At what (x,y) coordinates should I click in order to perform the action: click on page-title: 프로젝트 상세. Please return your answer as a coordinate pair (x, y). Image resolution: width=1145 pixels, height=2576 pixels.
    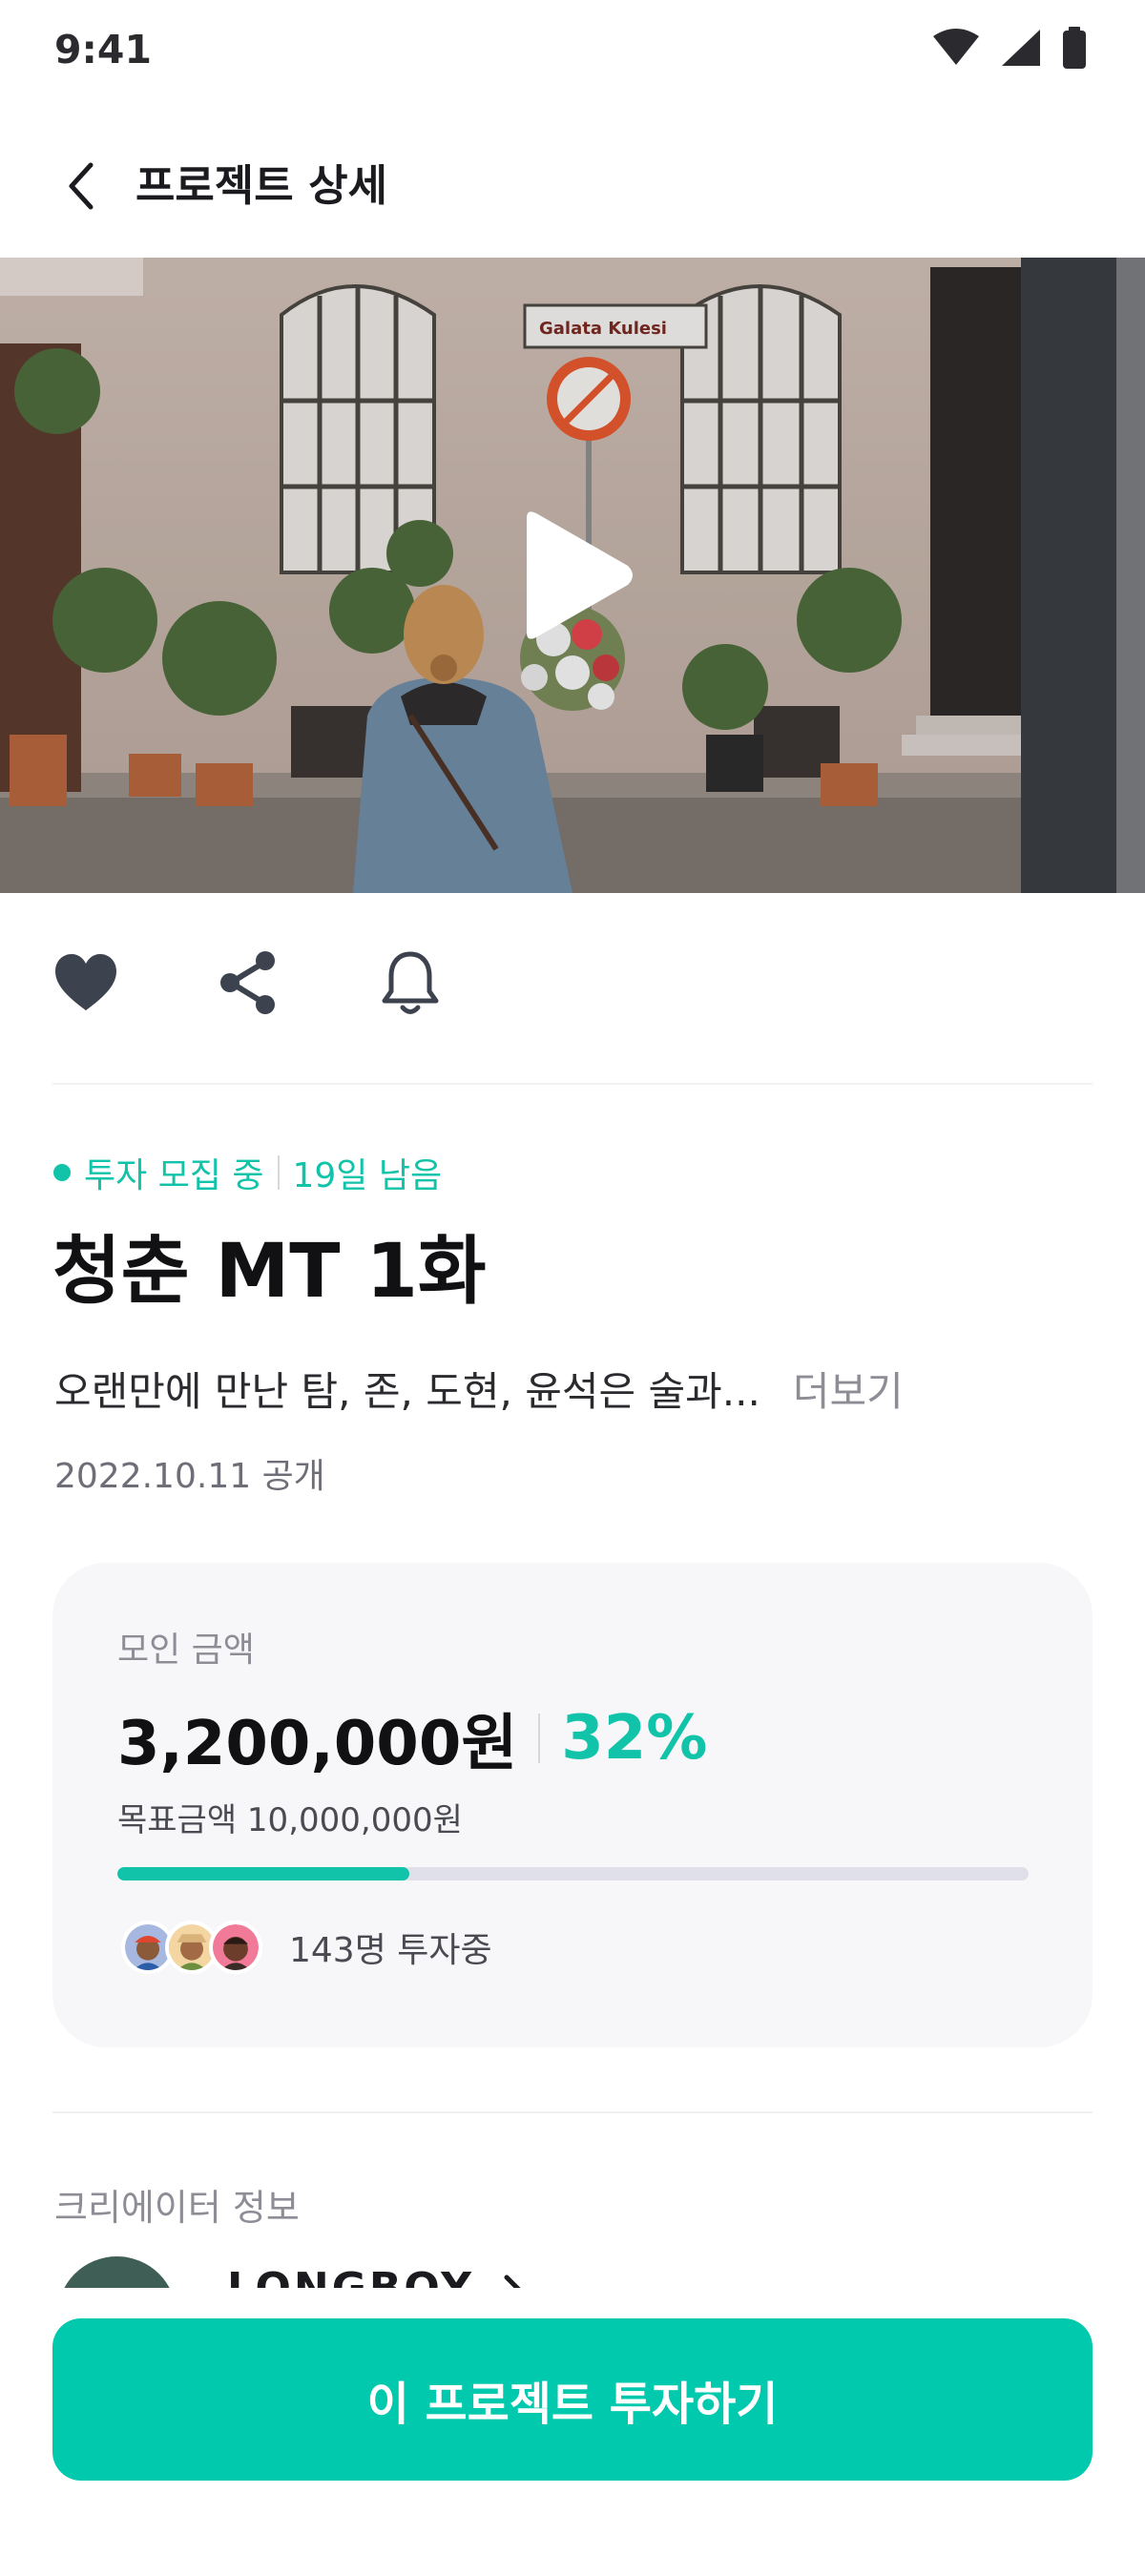
    Looking at the image, I should click on (261, 185).